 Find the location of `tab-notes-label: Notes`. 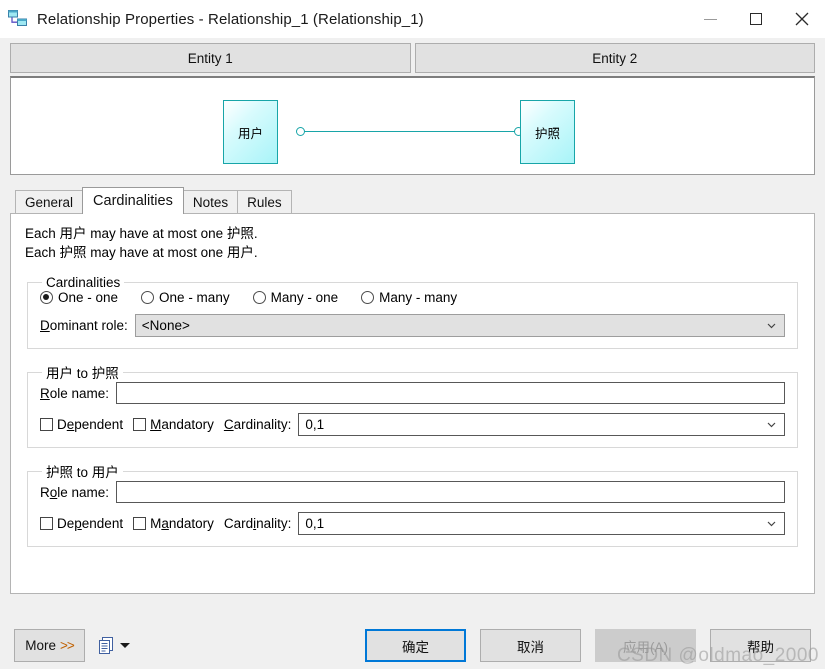

tab-notes-label: Notes is located at coordinates (210, 202).